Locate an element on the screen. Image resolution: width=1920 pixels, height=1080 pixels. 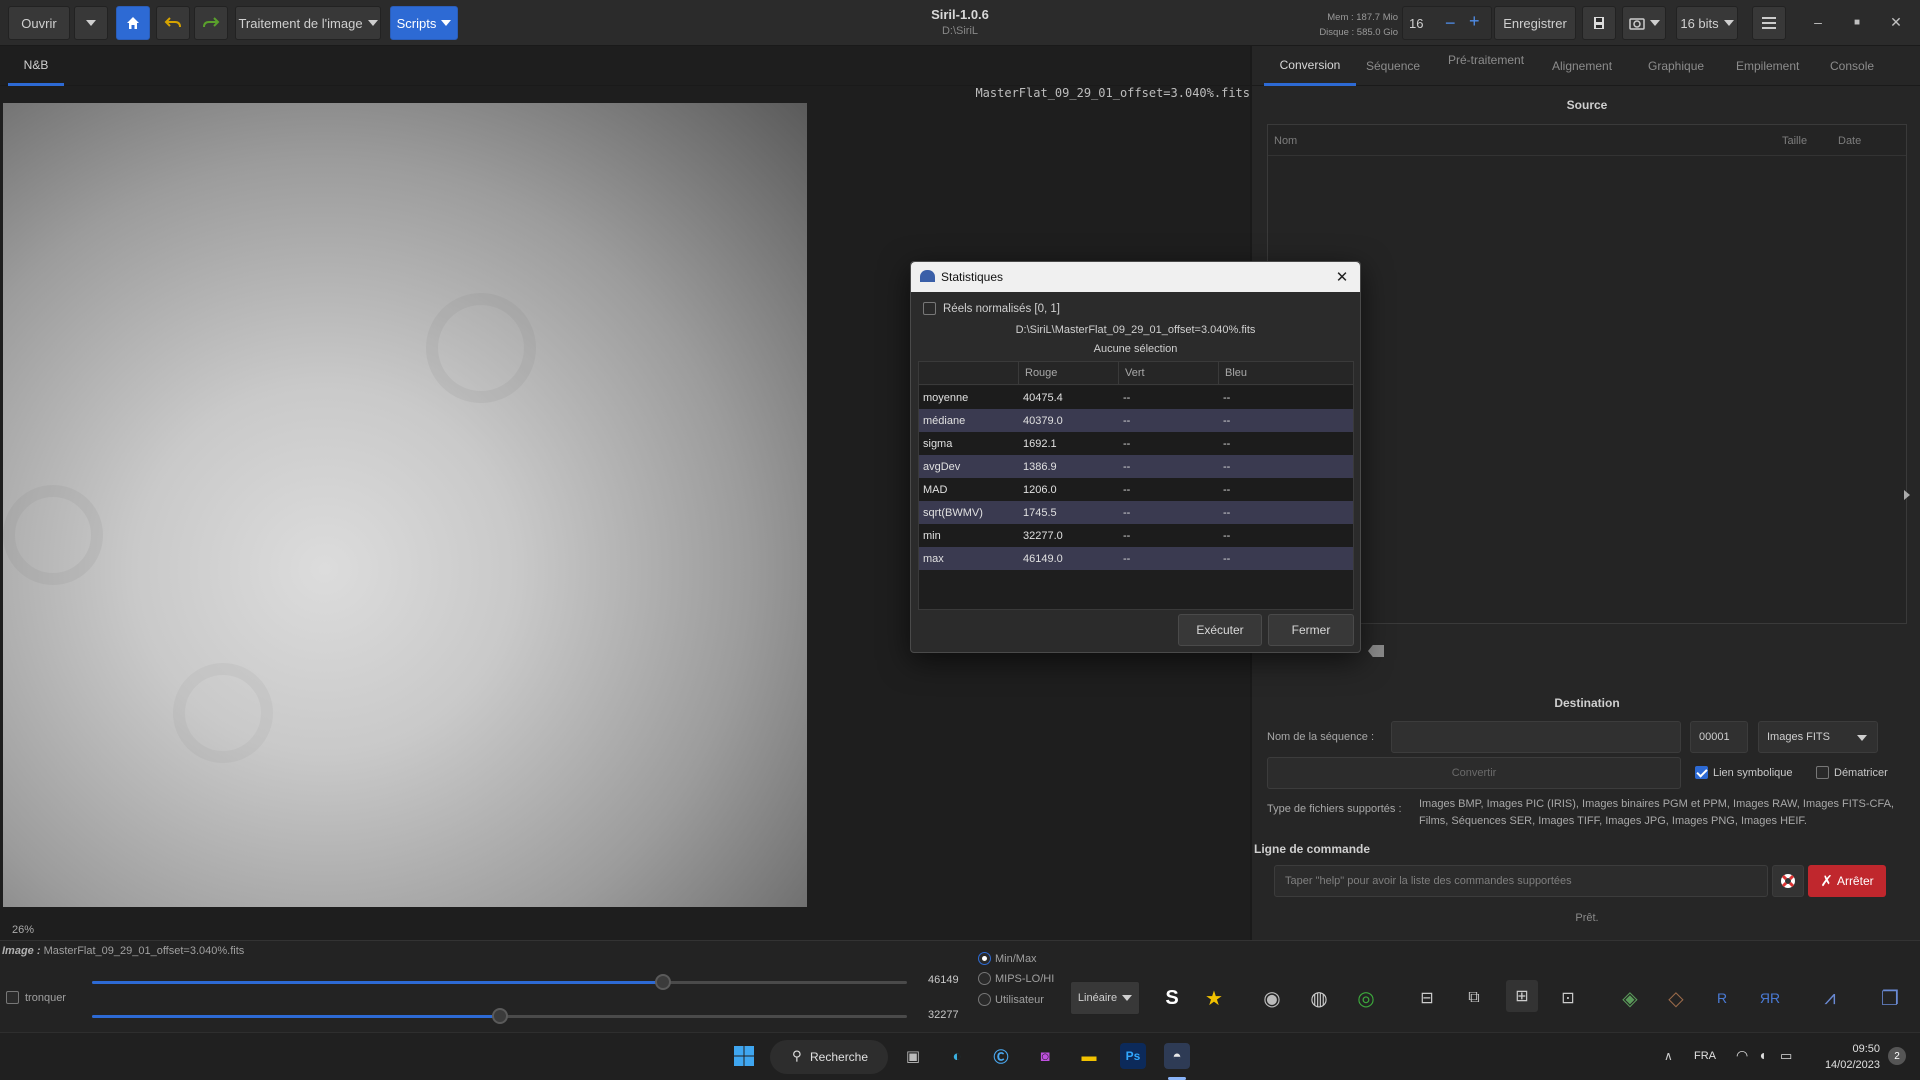
normalized-toggle: Réels normalisés [0, 1] is located at coordinates (991, 308).